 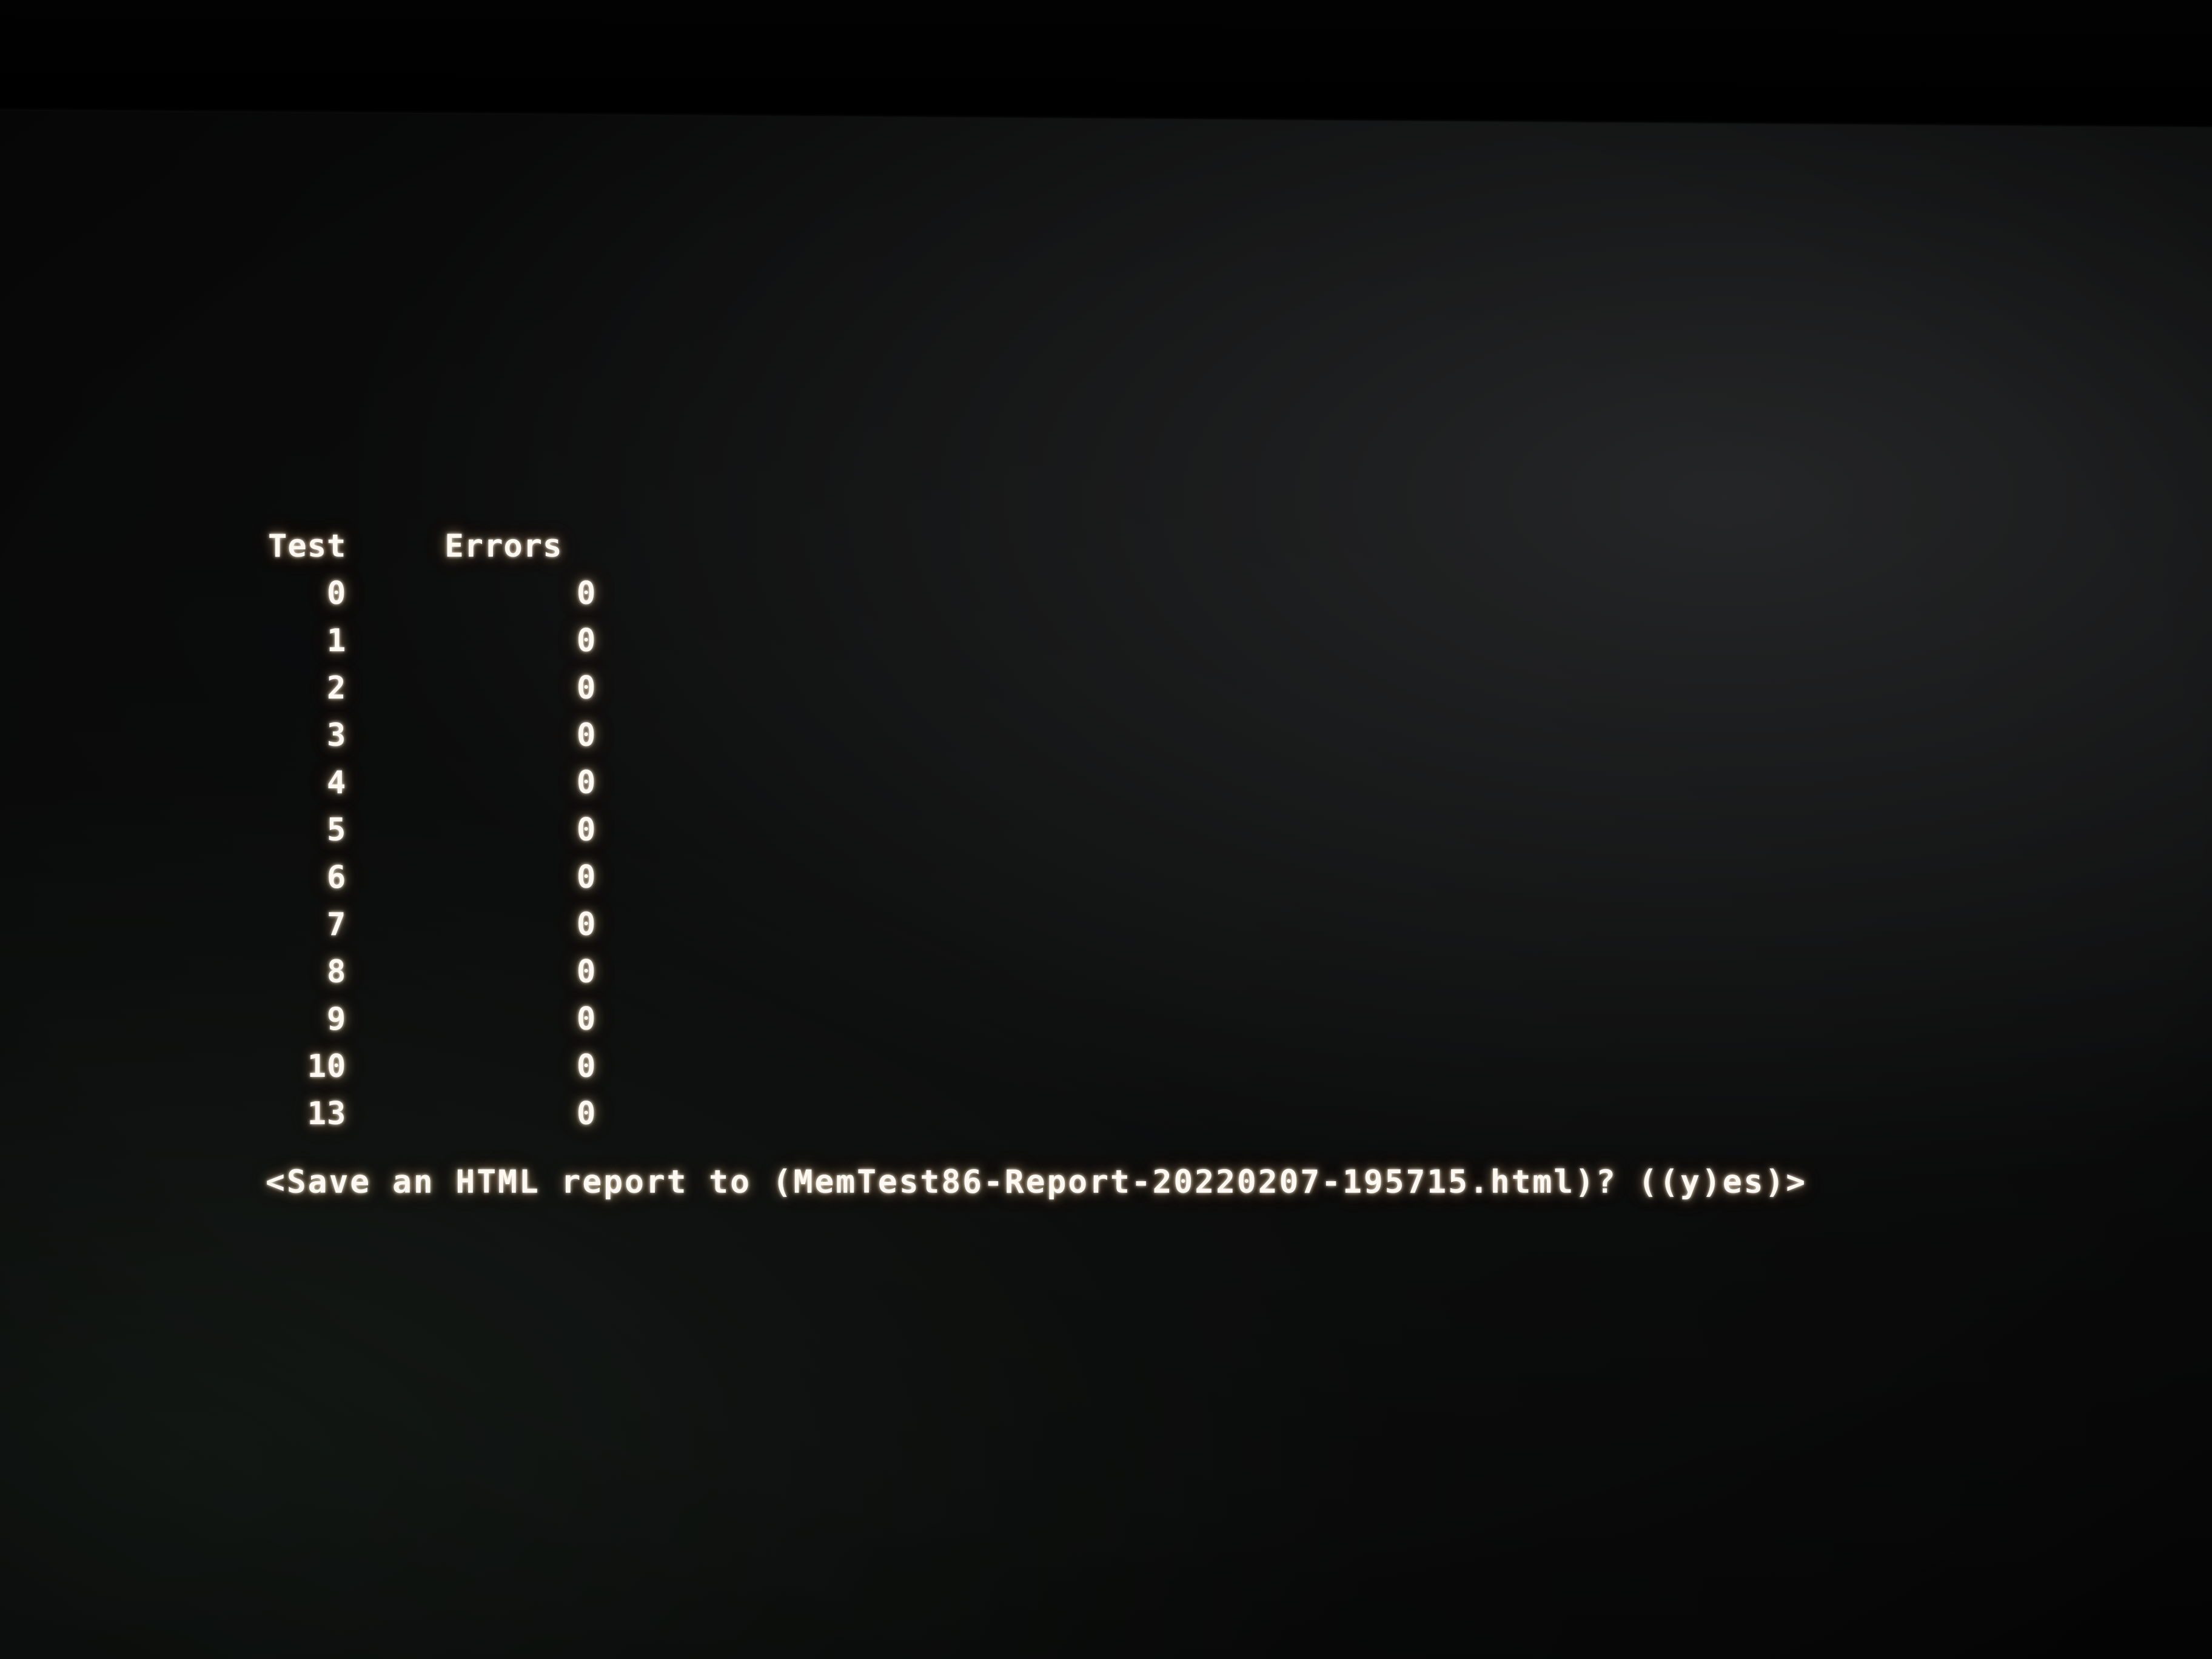 I want to click on table-row: 10 0, so click(x=431, y=1066).